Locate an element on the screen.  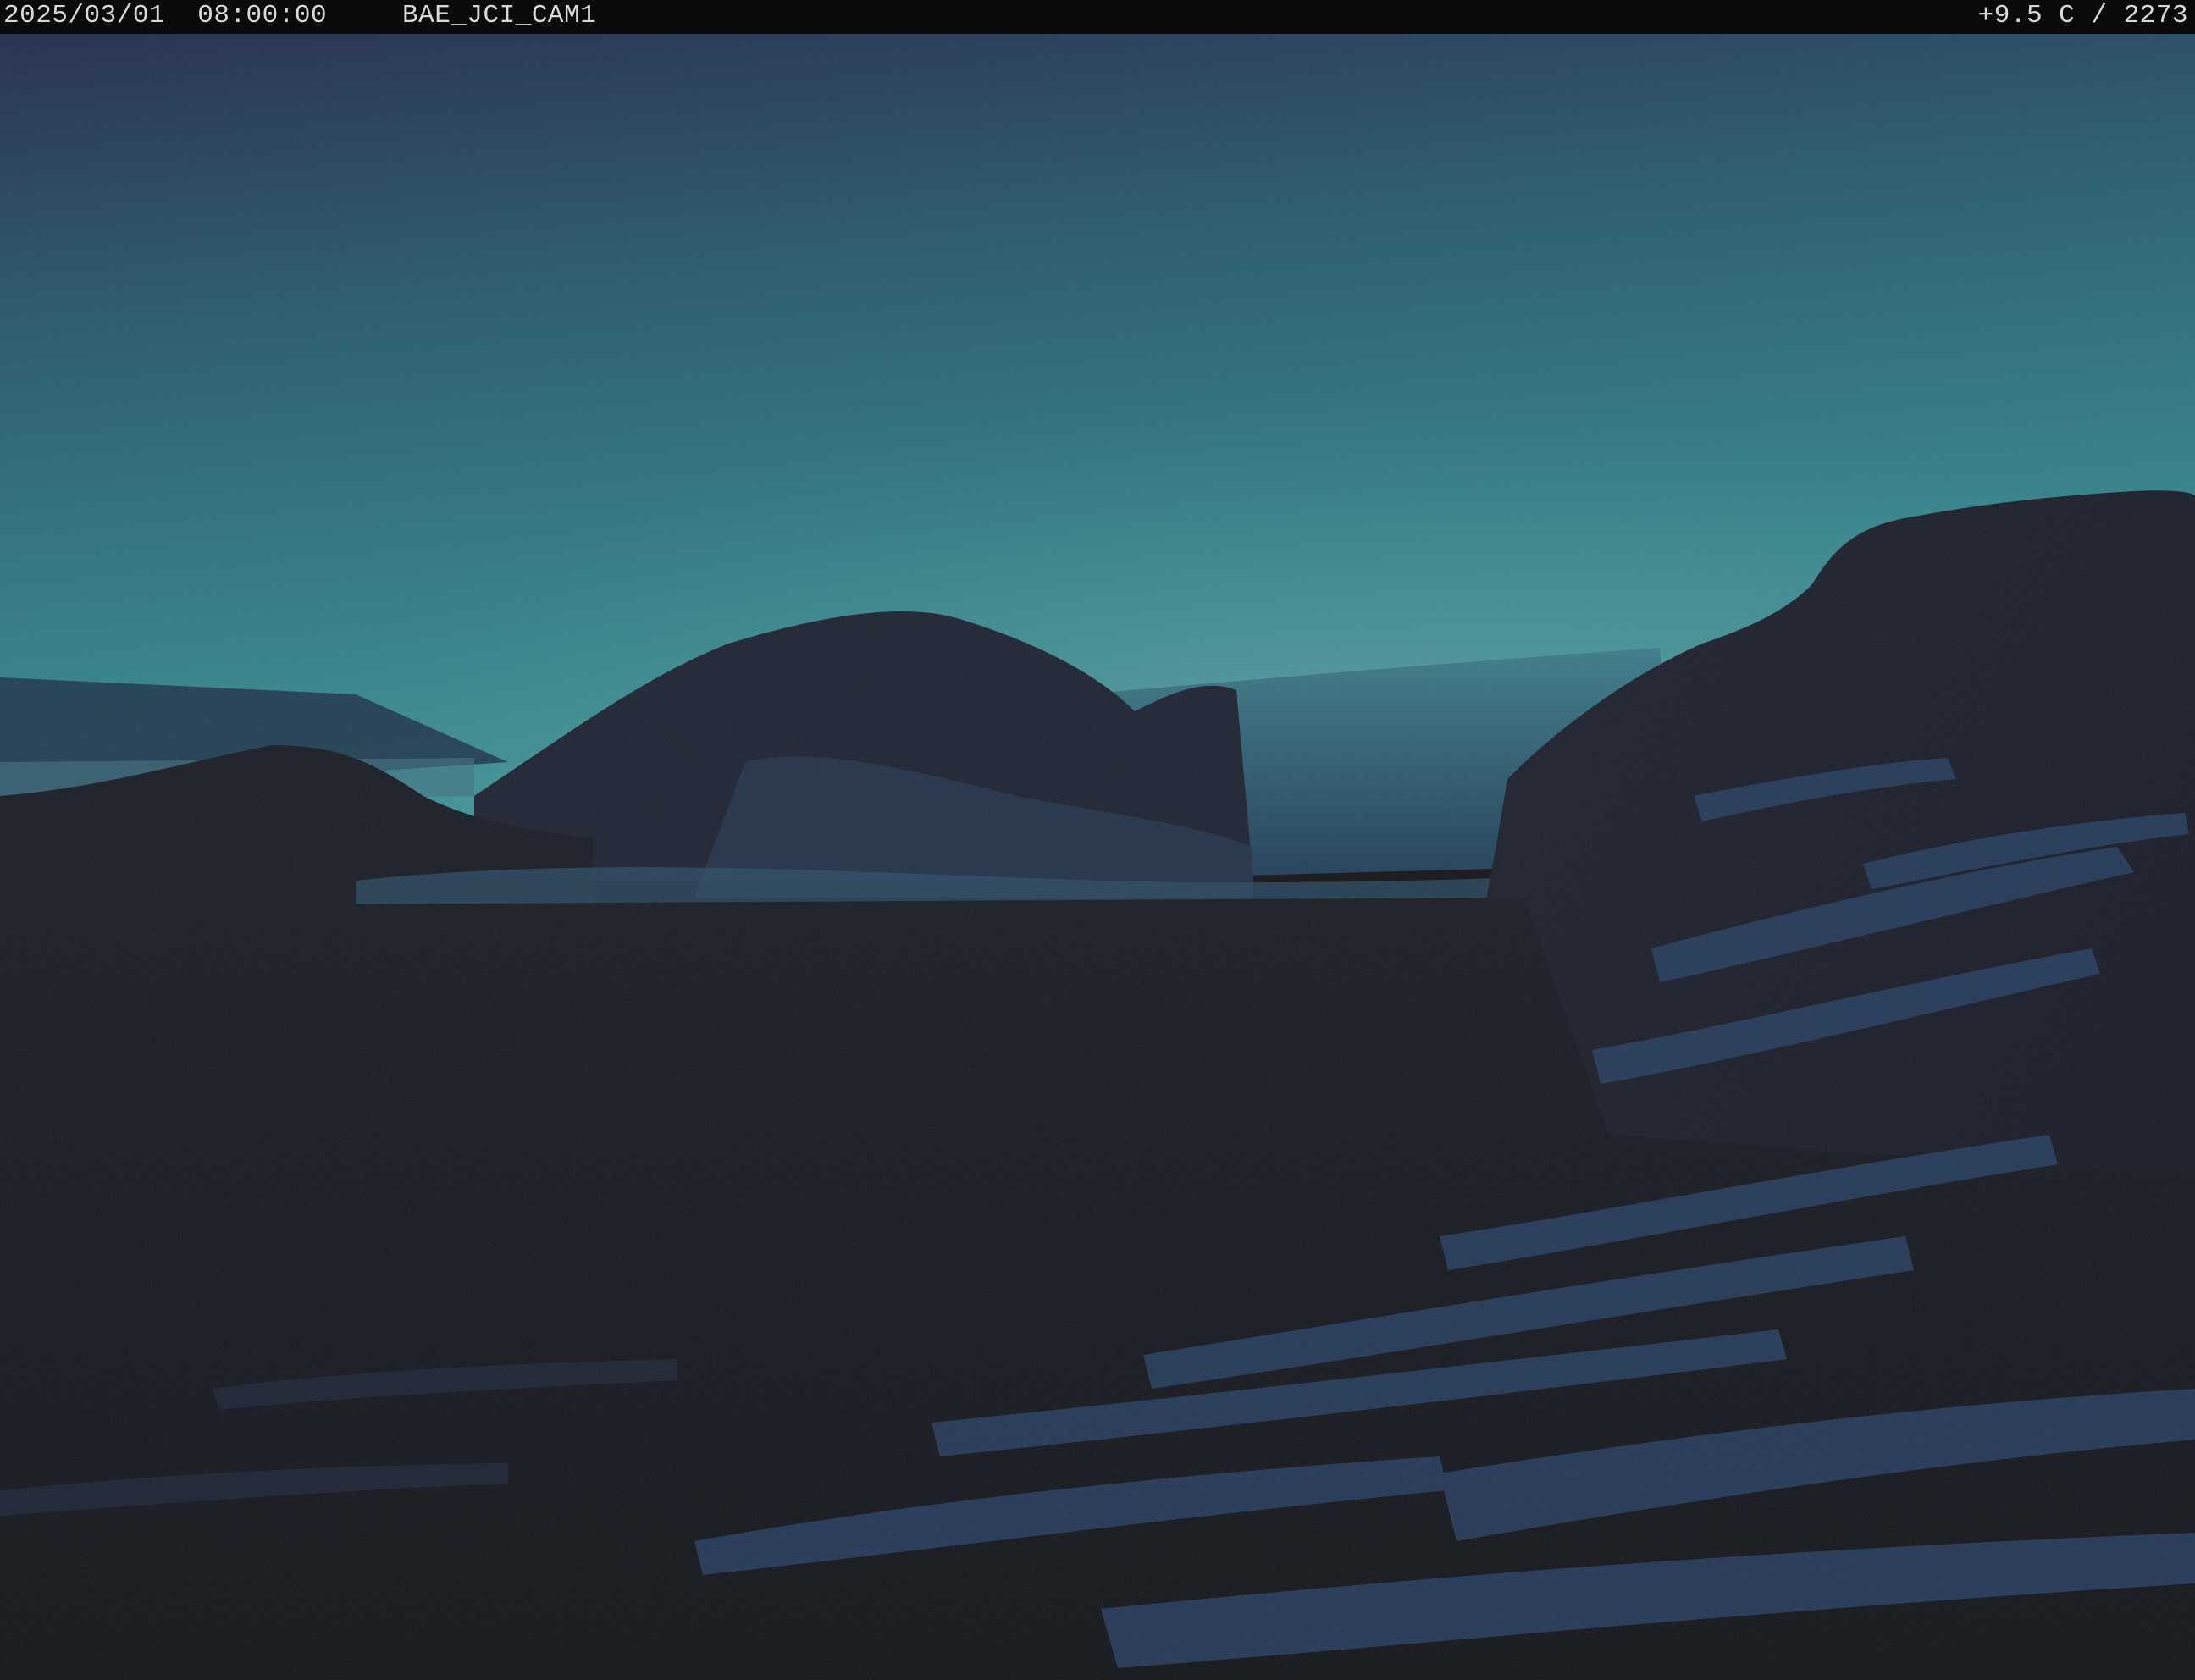
timestamp-label: 2025/03/01 08:00:00 is located at coordinates (166, 15).